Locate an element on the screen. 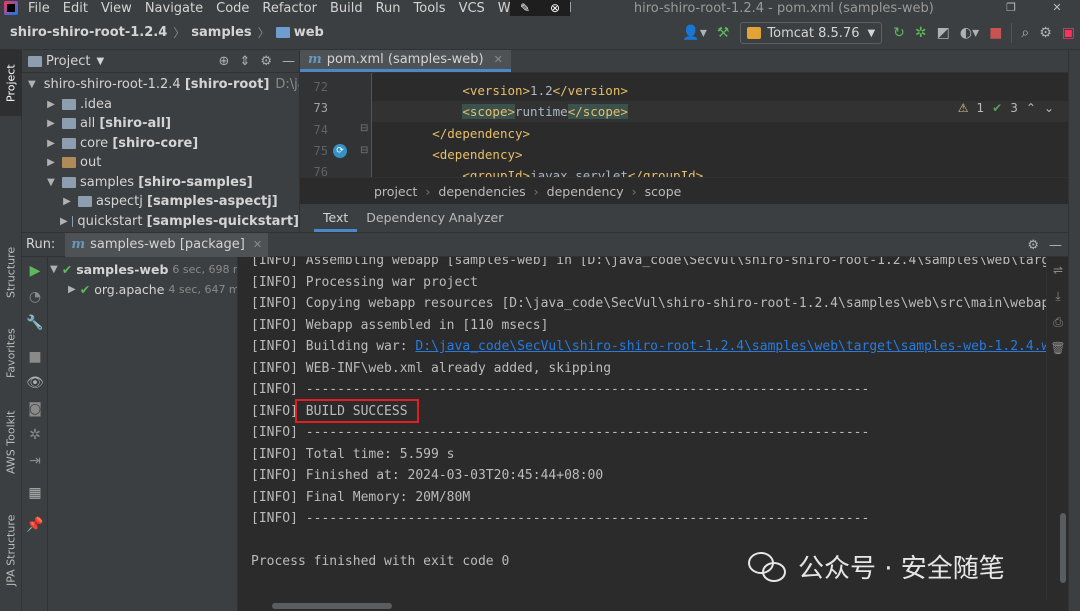 This screenshot has height=611, width=1080. project-view-selector: Project is located at coordinates (68, 61).